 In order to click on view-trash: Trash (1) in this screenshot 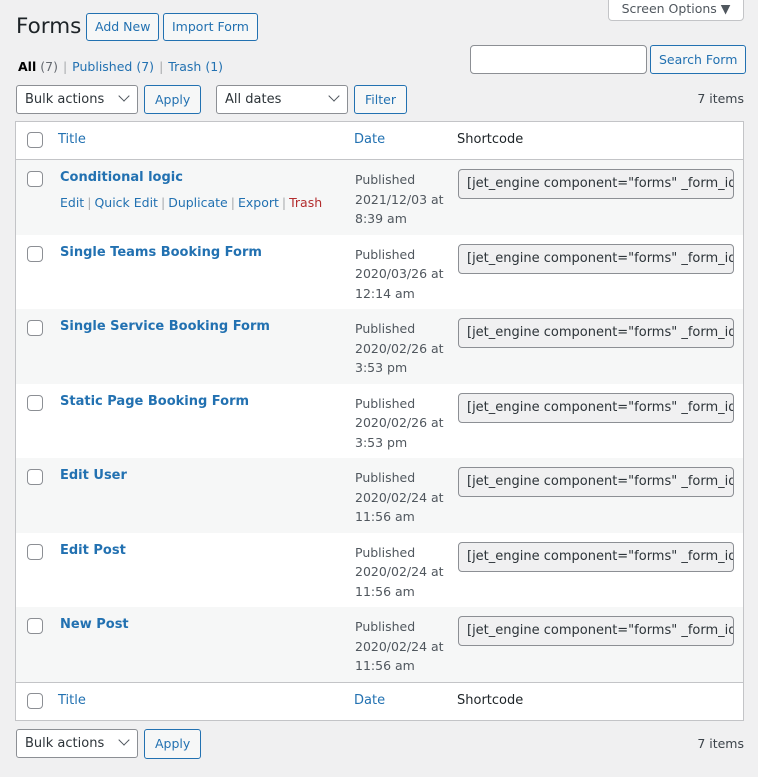, I will do `click(195, 66)`.